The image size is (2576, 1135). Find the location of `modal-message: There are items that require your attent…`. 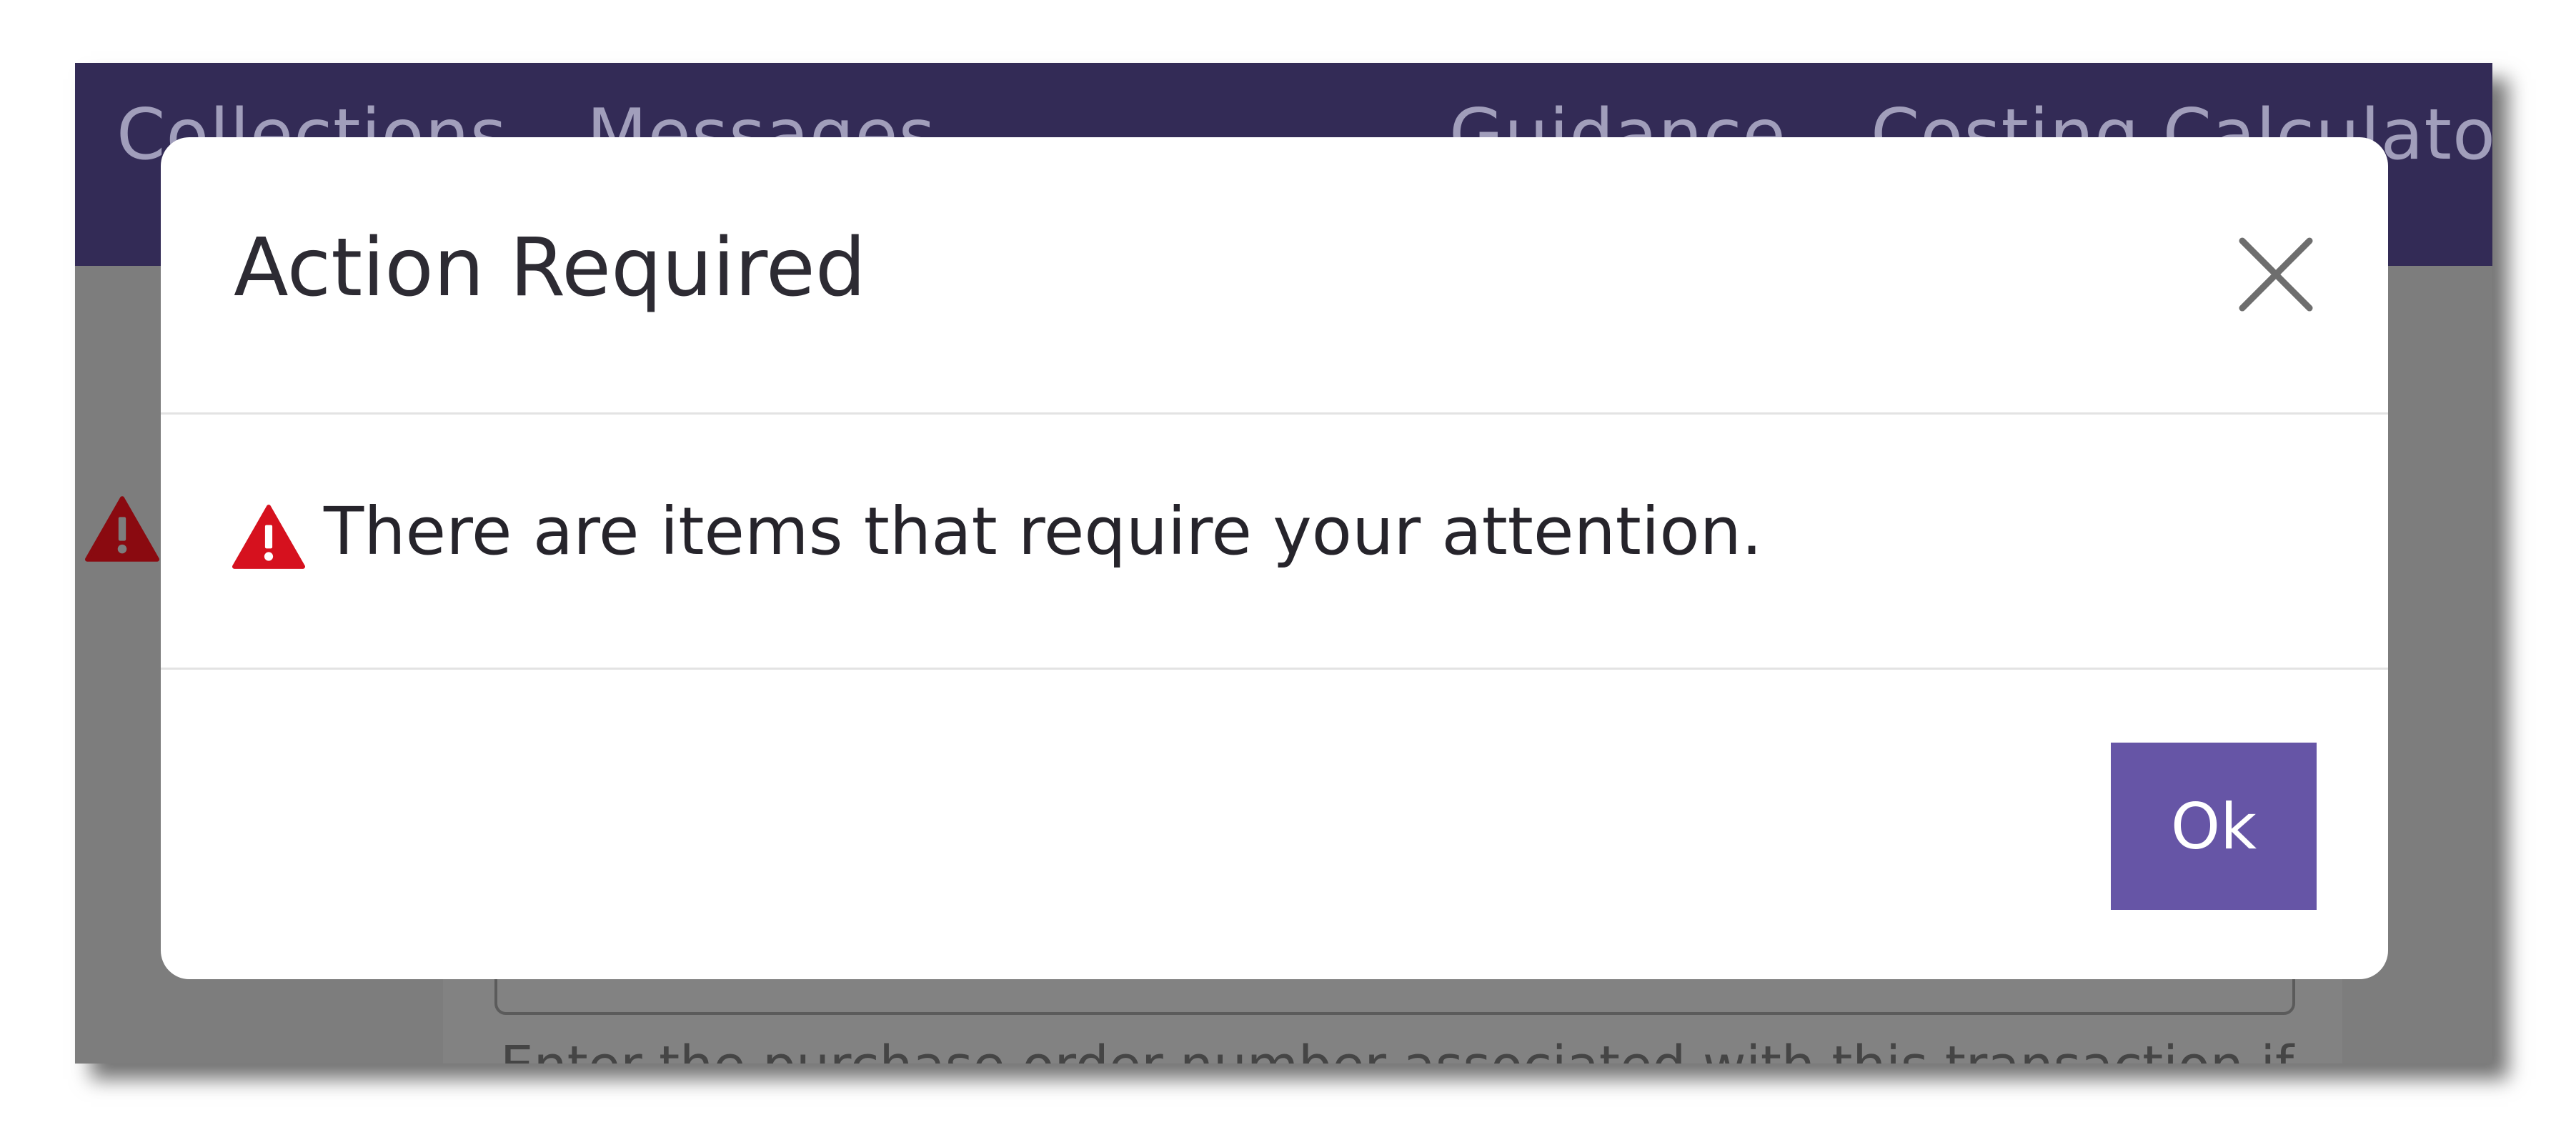

modal-message: There are items that require your attent… is located at coordinates (1043, 531).